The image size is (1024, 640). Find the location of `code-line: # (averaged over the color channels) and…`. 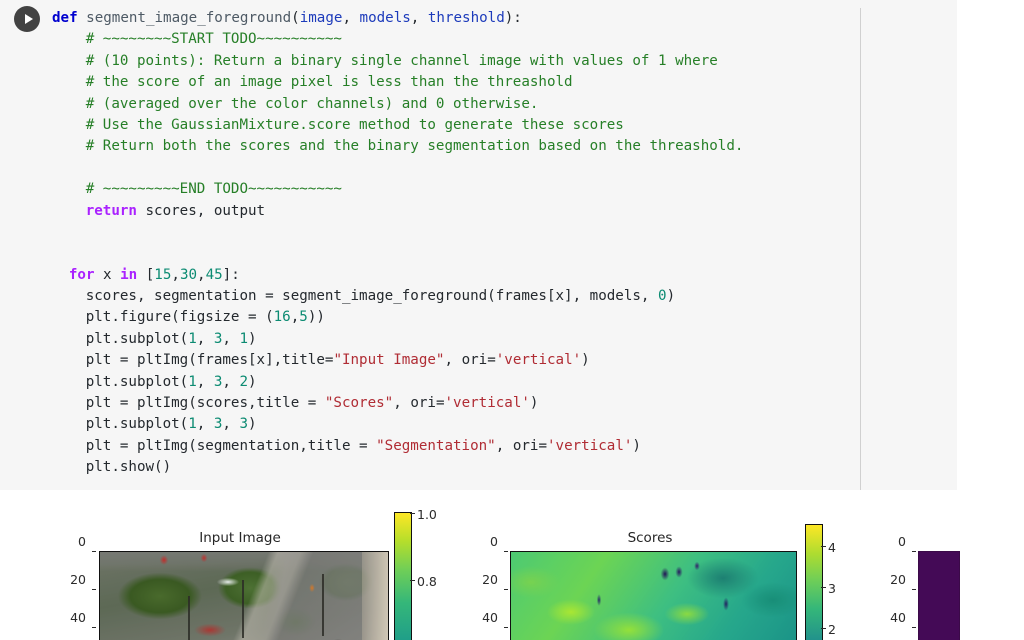

code-line: # (averaged over the color channels) and… is located at coordinates (452, 104).